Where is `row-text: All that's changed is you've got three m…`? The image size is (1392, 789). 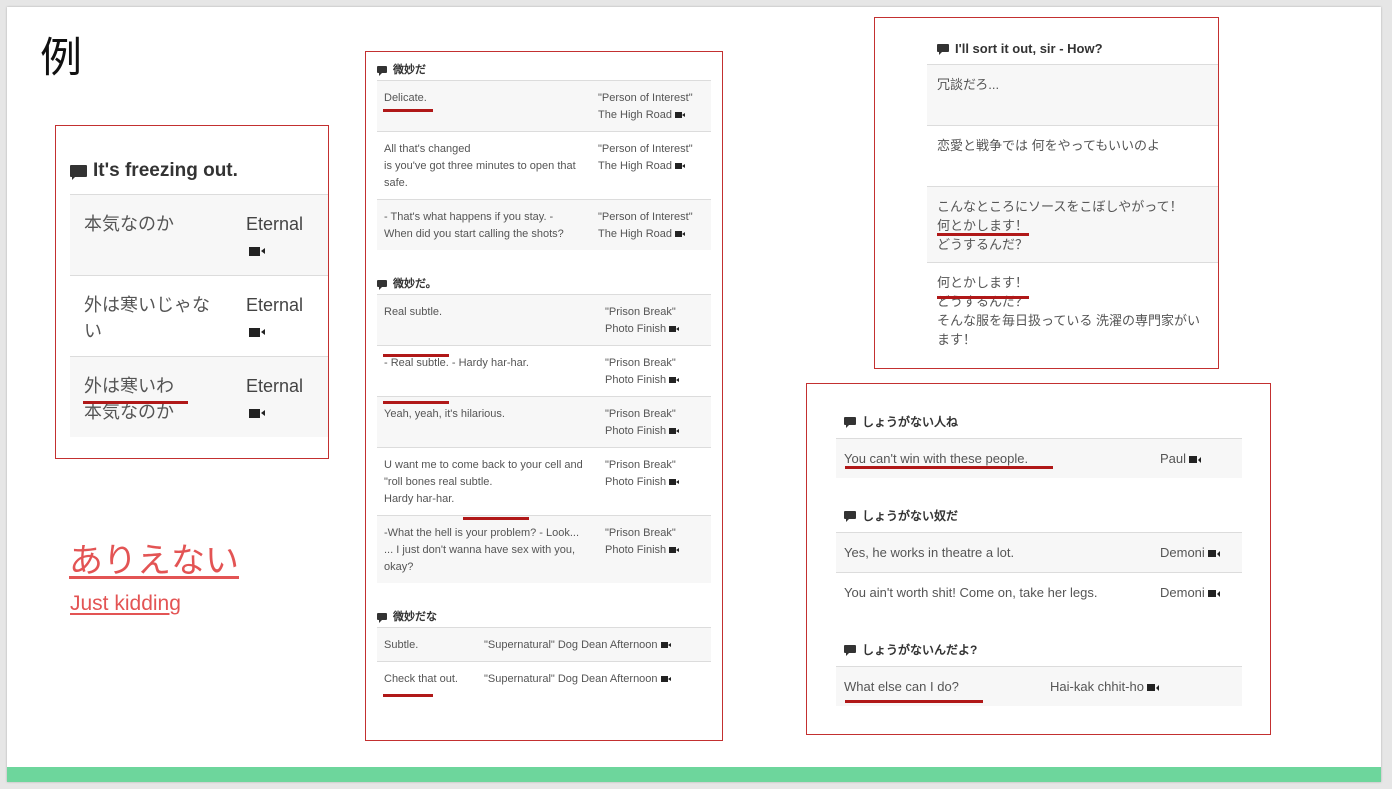
row-text: All that's changed is you've got three m… is located at coordinates (484, 165).